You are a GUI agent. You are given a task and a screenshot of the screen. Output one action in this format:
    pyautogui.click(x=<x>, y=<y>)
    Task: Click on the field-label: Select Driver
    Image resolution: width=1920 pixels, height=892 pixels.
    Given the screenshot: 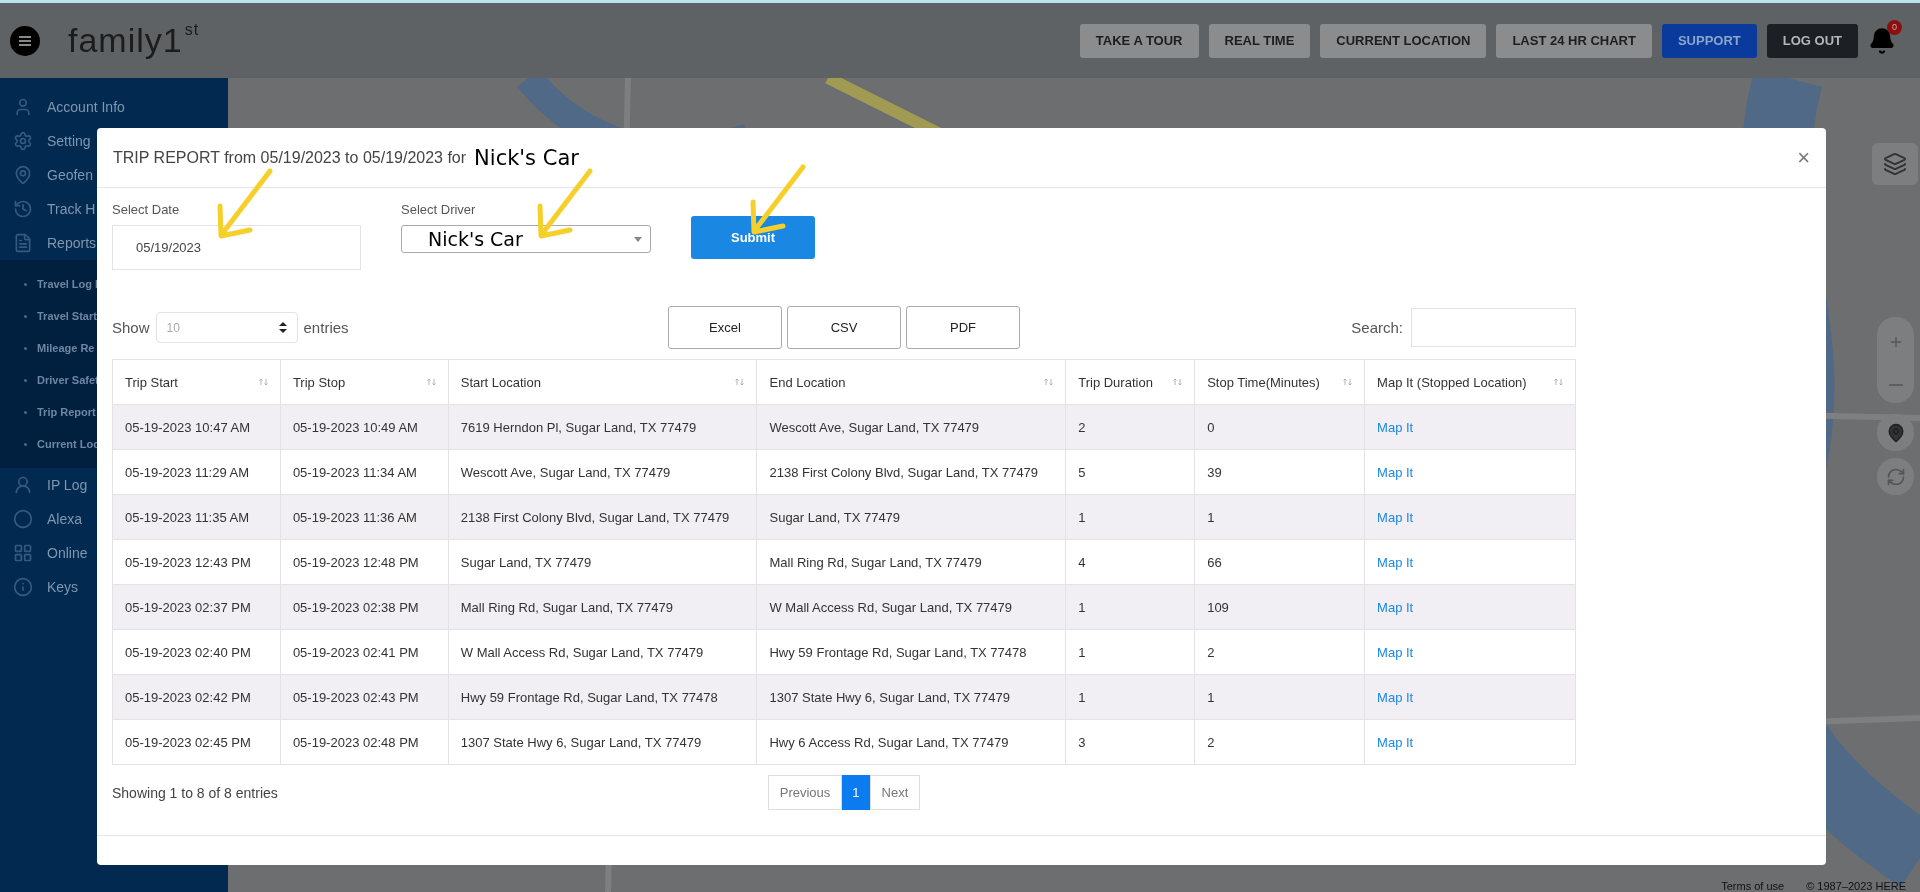 What is the action you would take?
    pyautogui.click(x=439, y=209)
    